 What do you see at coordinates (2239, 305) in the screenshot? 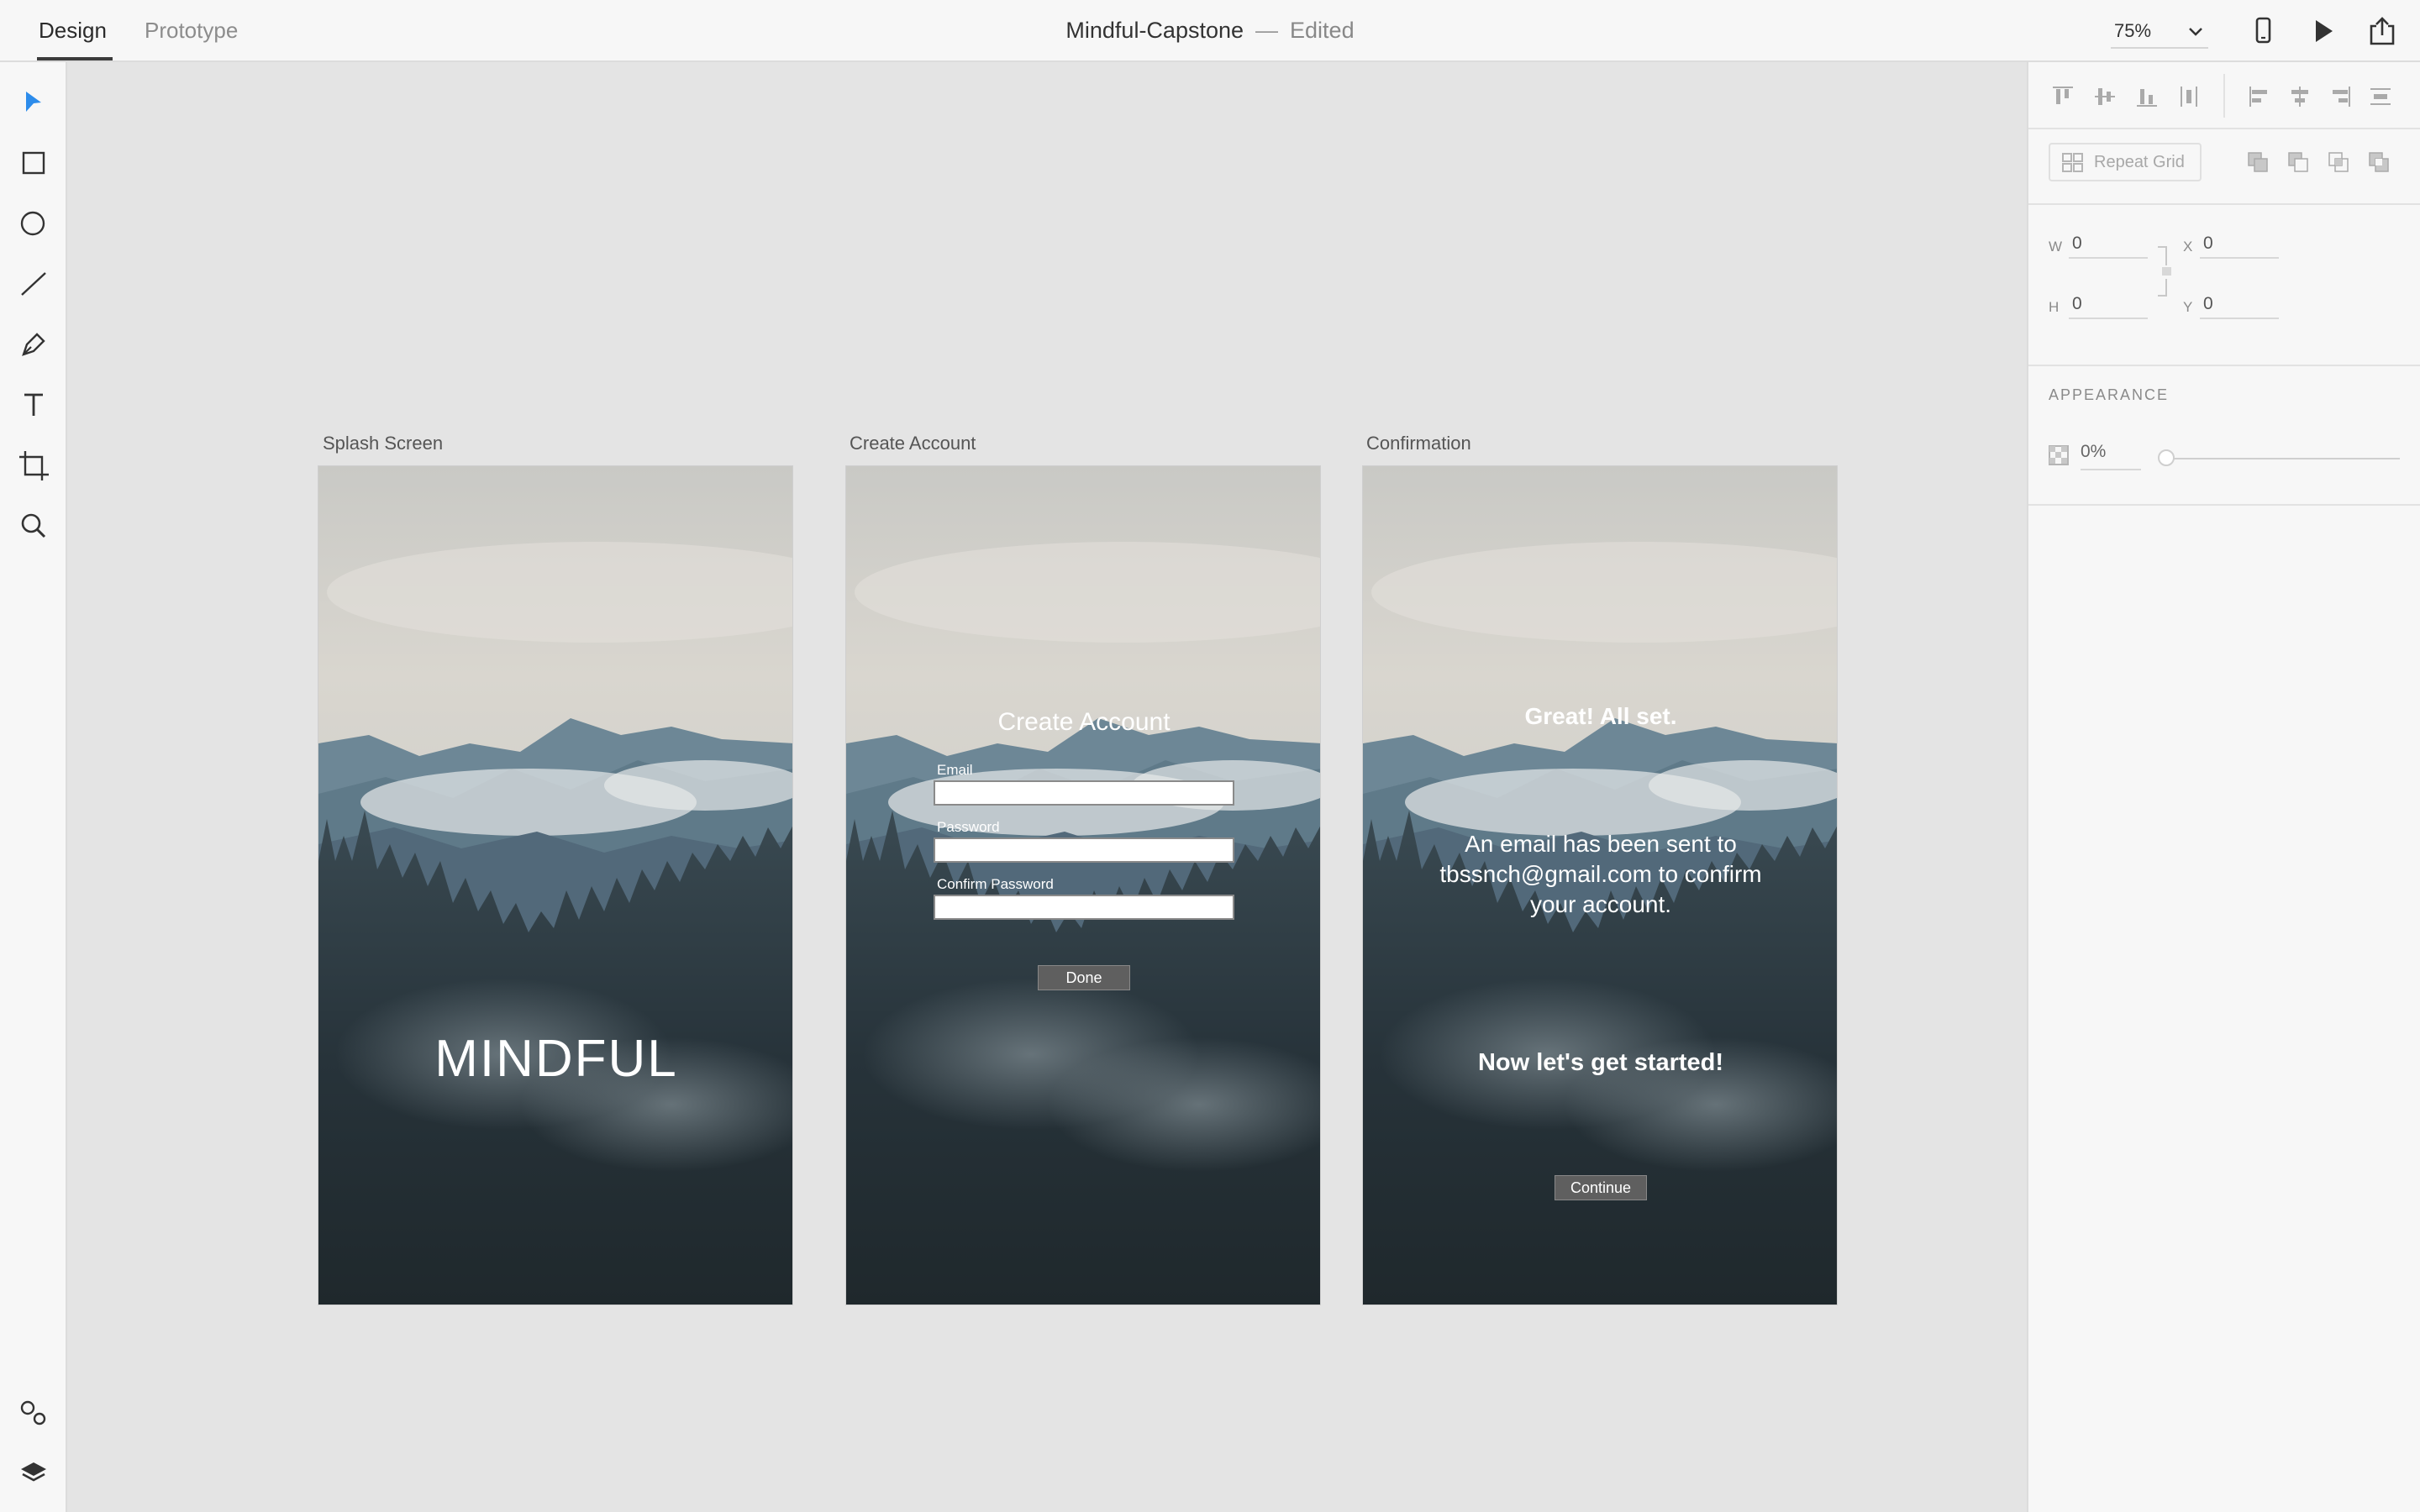
I see `y-field` at bounding box center [2239, 305].